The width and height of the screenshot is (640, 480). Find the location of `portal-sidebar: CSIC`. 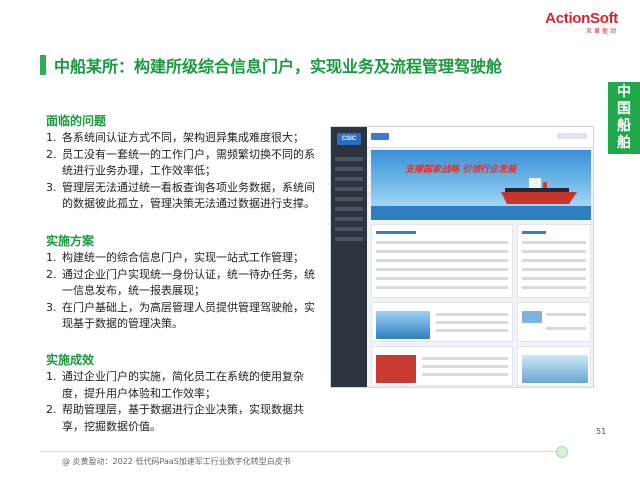

portal-sidebar: CSIC is located at coordinates (349, 257).